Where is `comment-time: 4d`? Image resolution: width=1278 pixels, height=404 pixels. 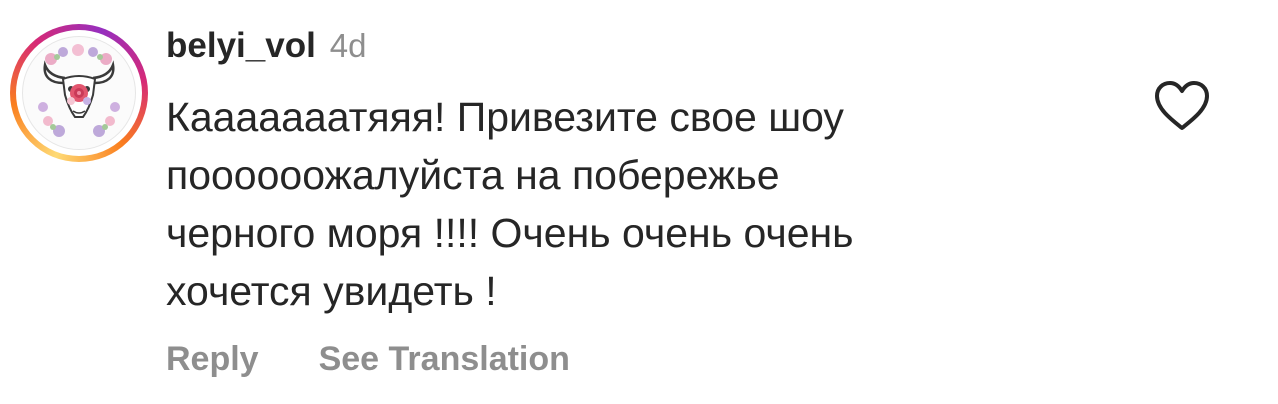 comment-time: 4d is located at coordinates (348, 45).